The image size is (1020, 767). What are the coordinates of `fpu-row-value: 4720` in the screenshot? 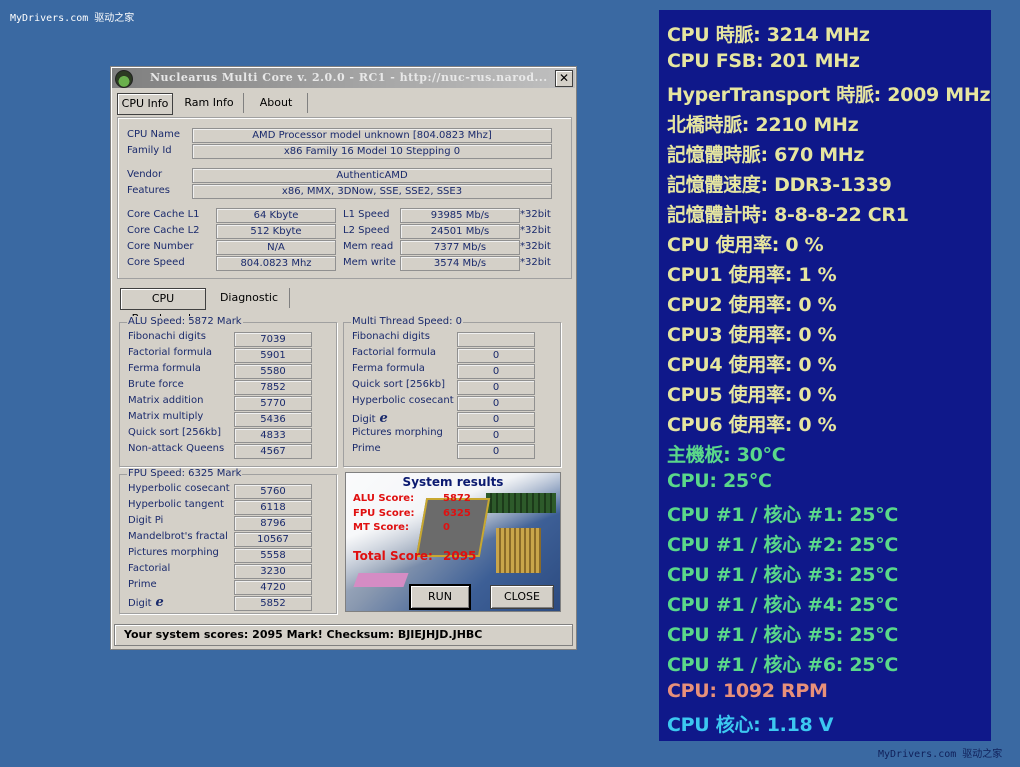 It's located at (273, 587).